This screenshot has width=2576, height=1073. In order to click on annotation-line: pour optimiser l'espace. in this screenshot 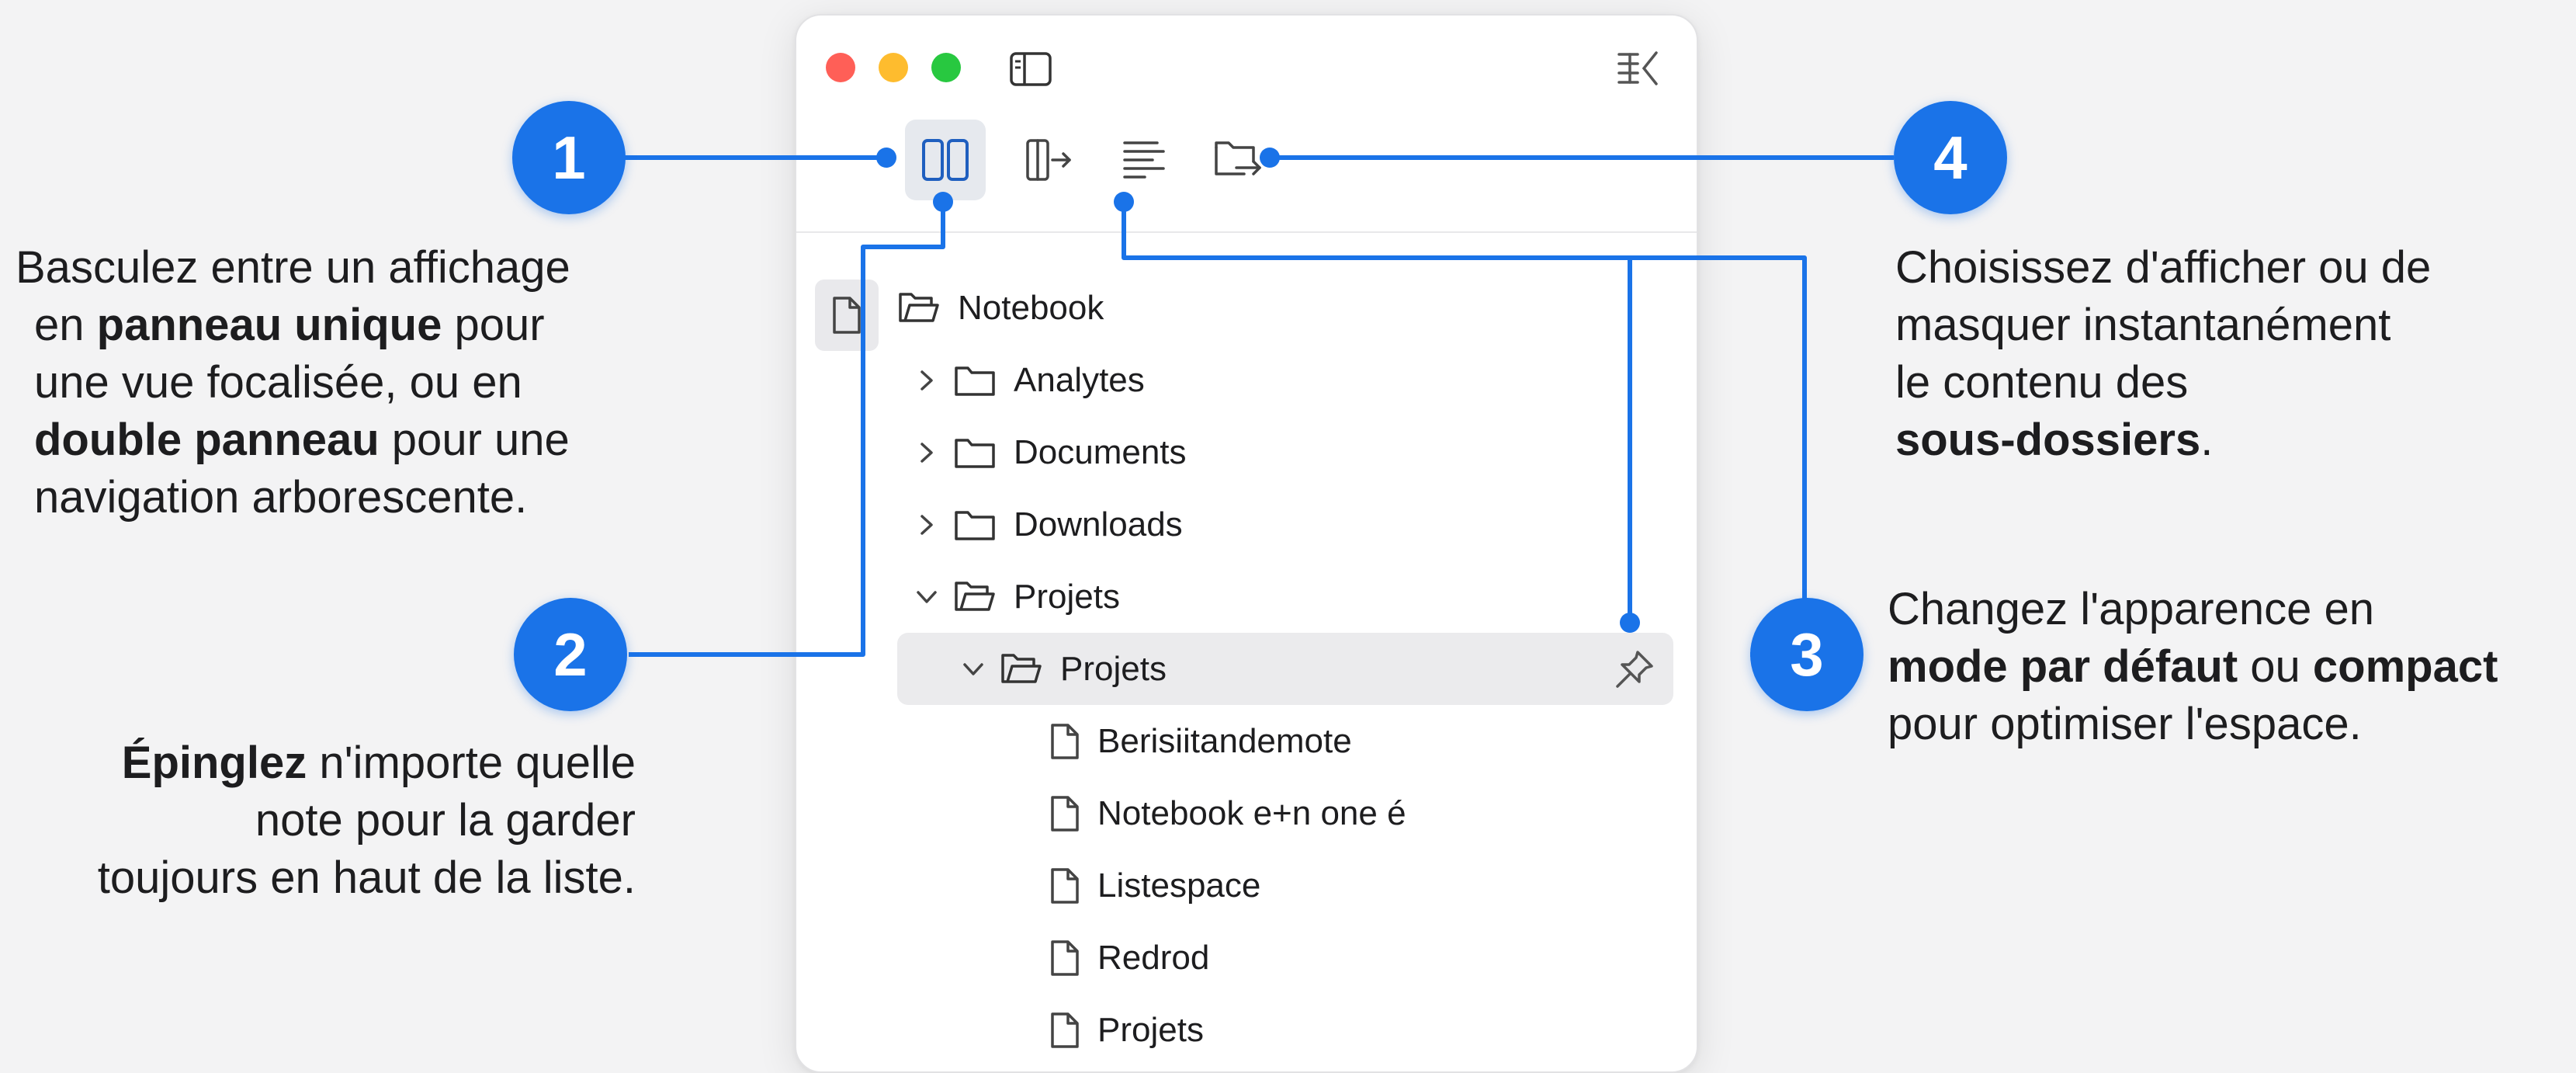, I will do `click(2125, 724)`.